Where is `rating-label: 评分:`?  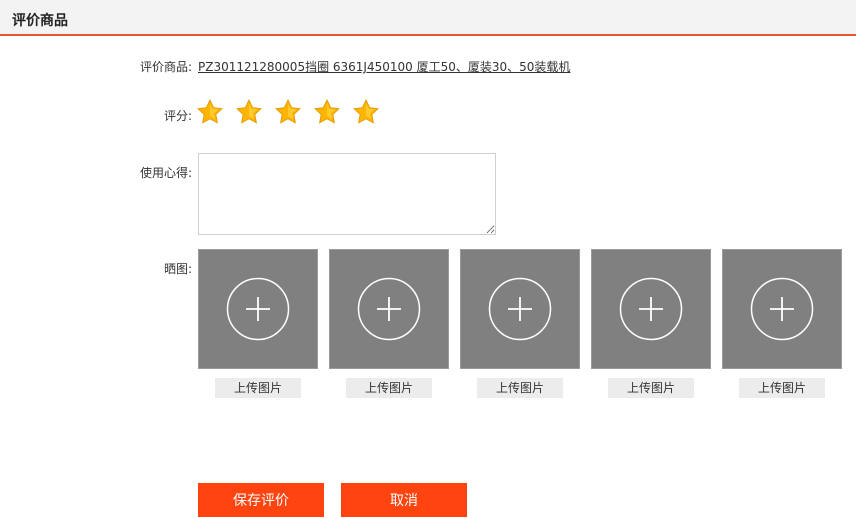
rating-label: 评分: is located at coordinates (177, 116).